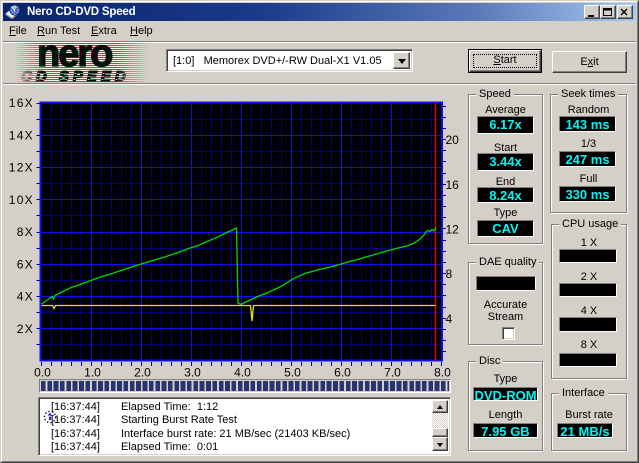  What do you see at coordinates (25, 329) in the screenshot?
I see `svg-text: 2X` at bounding box center [25, 329].